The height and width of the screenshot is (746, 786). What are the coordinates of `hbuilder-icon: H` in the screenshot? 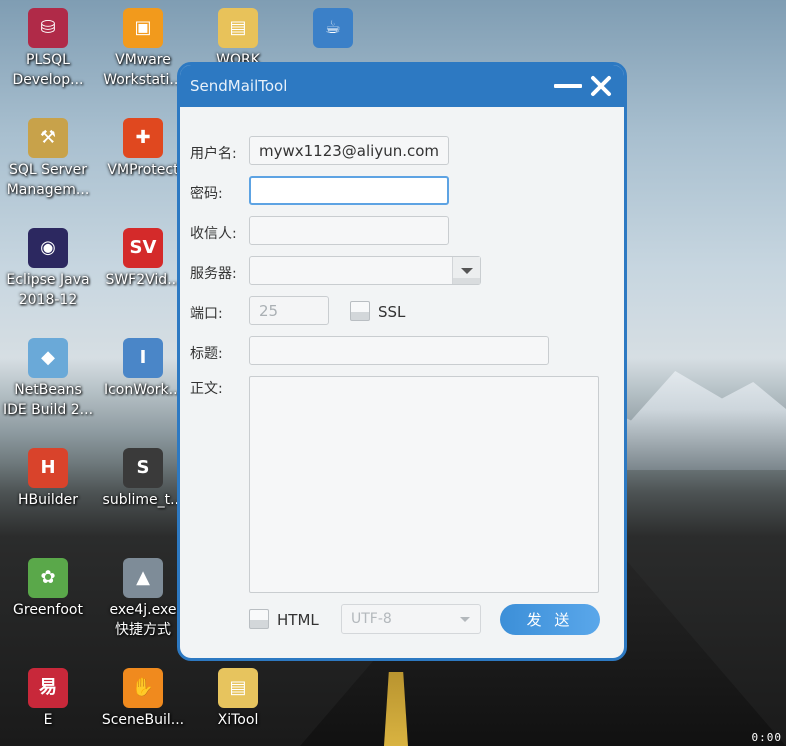 It's located at (48, 468).